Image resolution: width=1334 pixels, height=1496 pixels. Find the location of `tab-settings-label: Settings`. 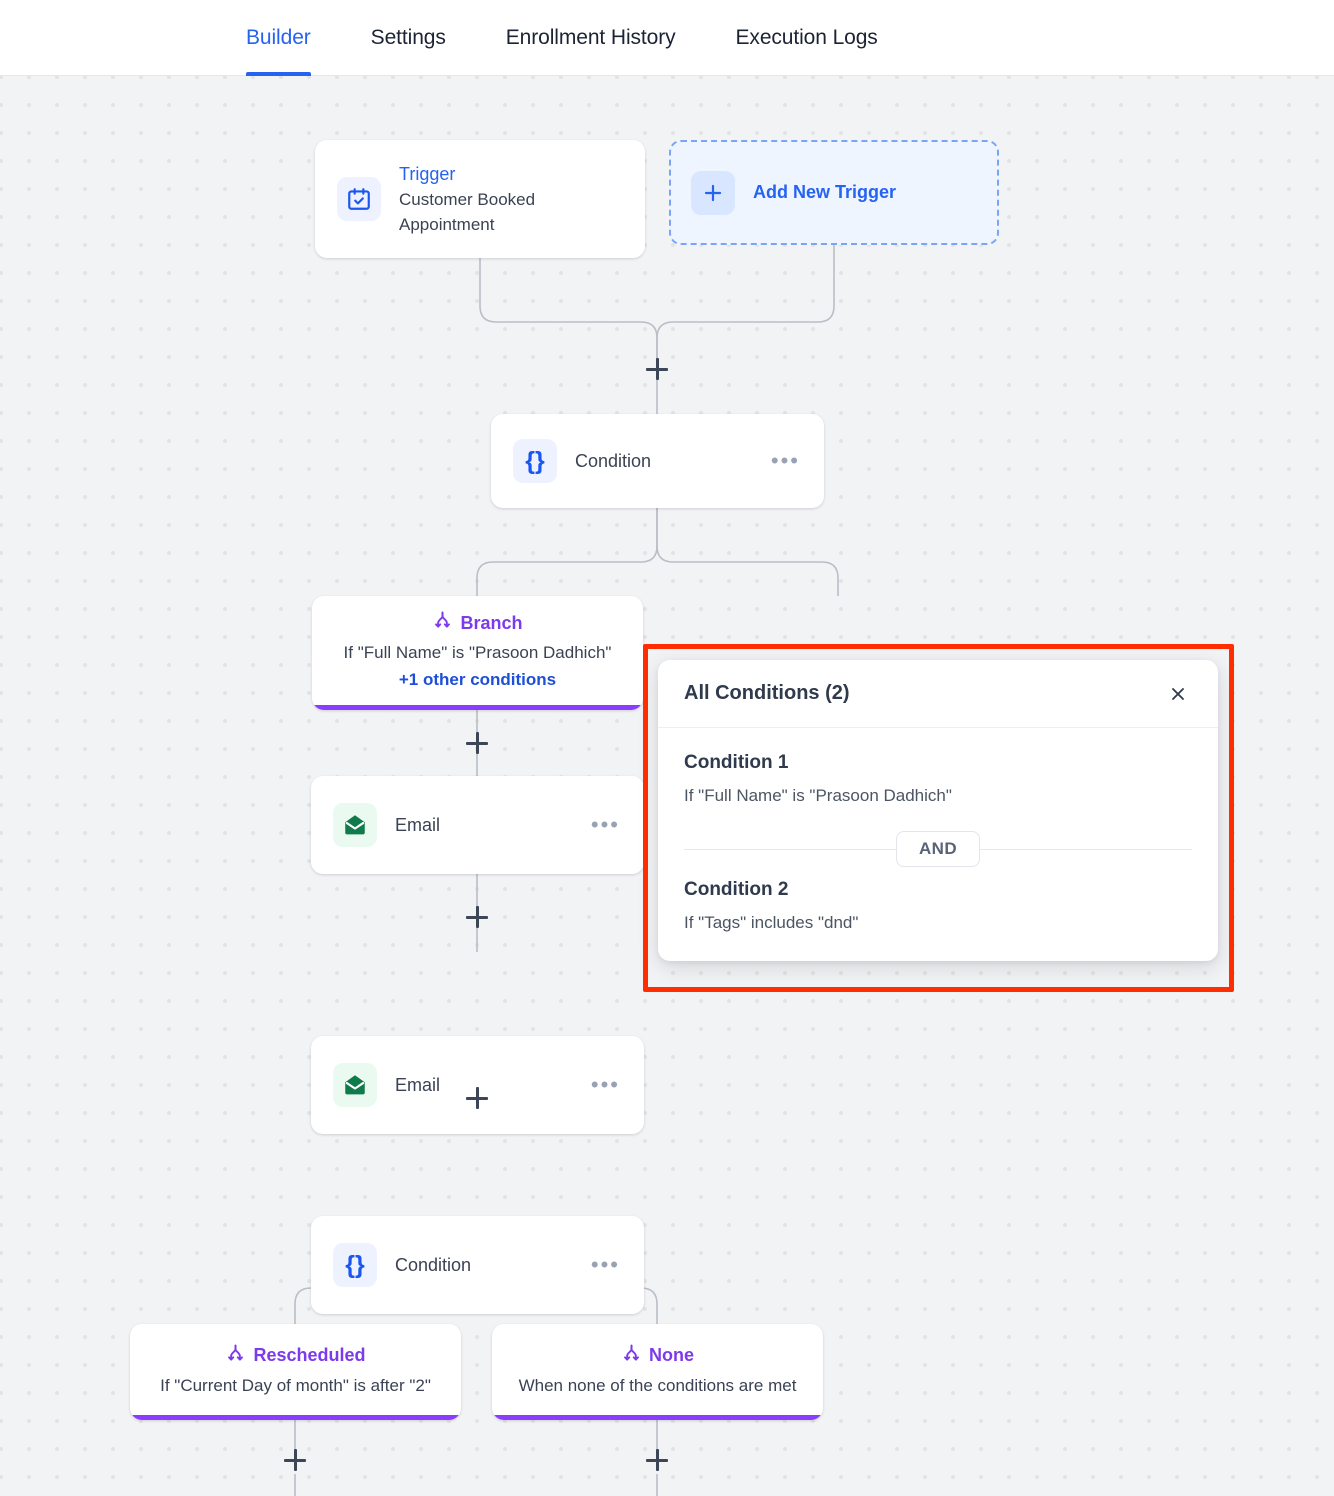

tab-settings-label: Settings is located at coordinates (408, 37).